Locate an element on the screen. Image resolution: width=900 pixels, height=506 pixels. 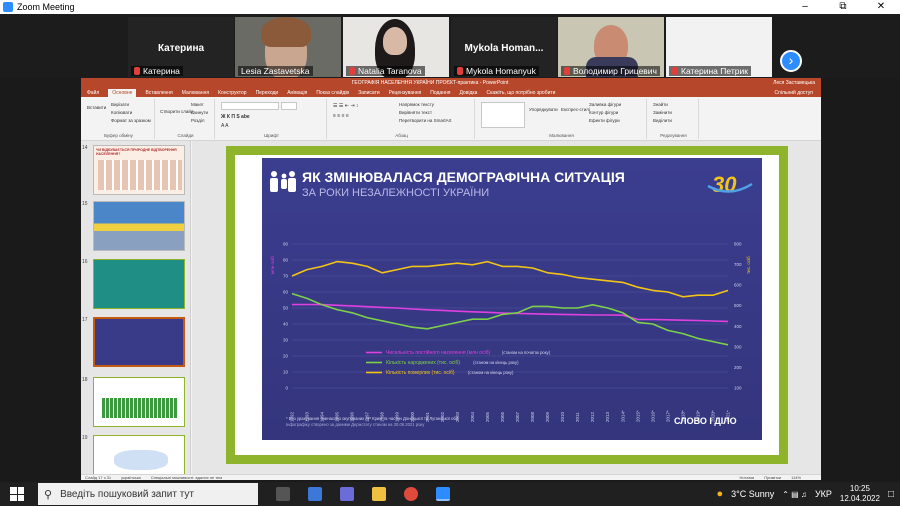
shape-effects-button: Ефекти фігури is located at coordinates (604, 120).